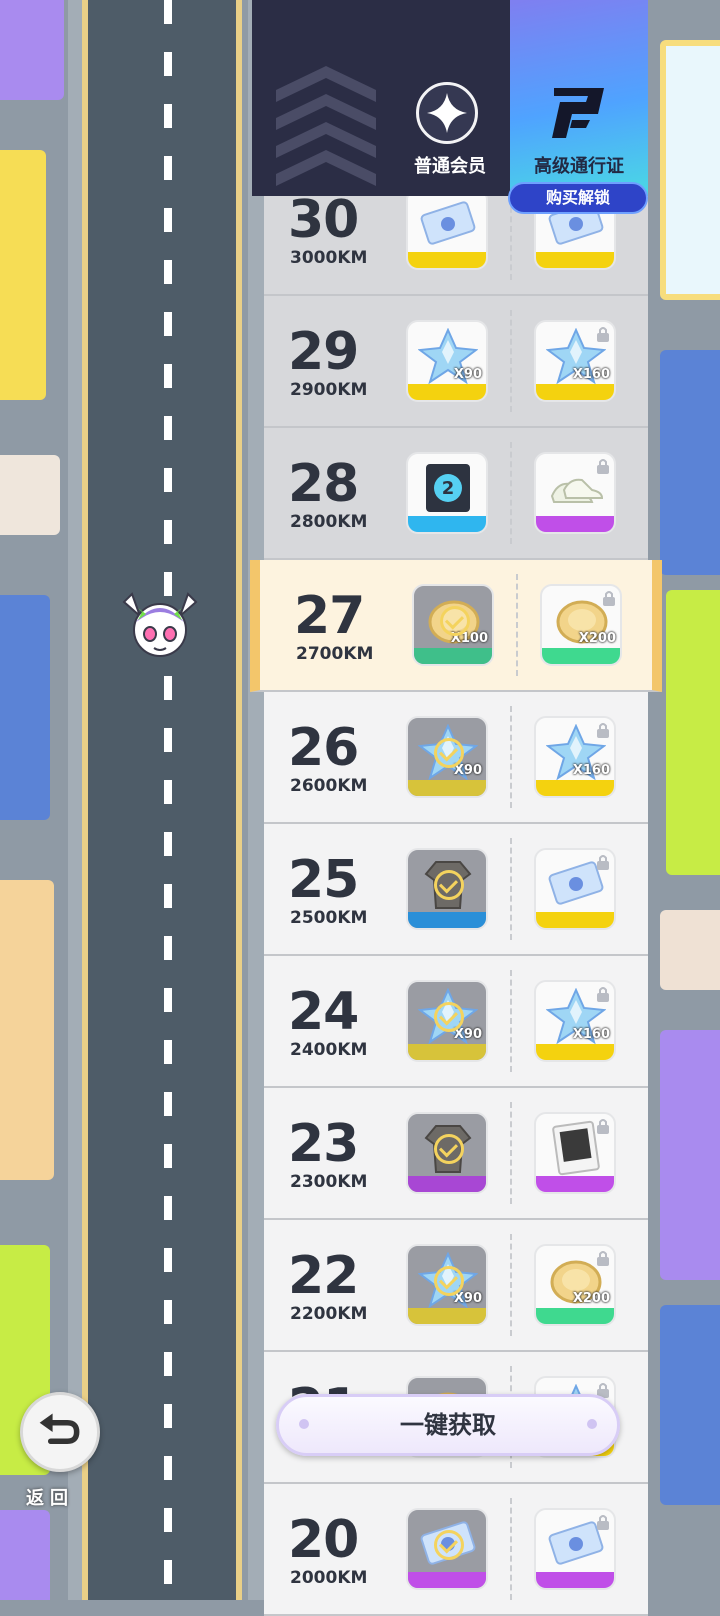 The height and width of the screenshot is (1616, 720). Describe the element at coordinates (50, 1498) in the screenshot. I see `back-label: 返回` at that location.